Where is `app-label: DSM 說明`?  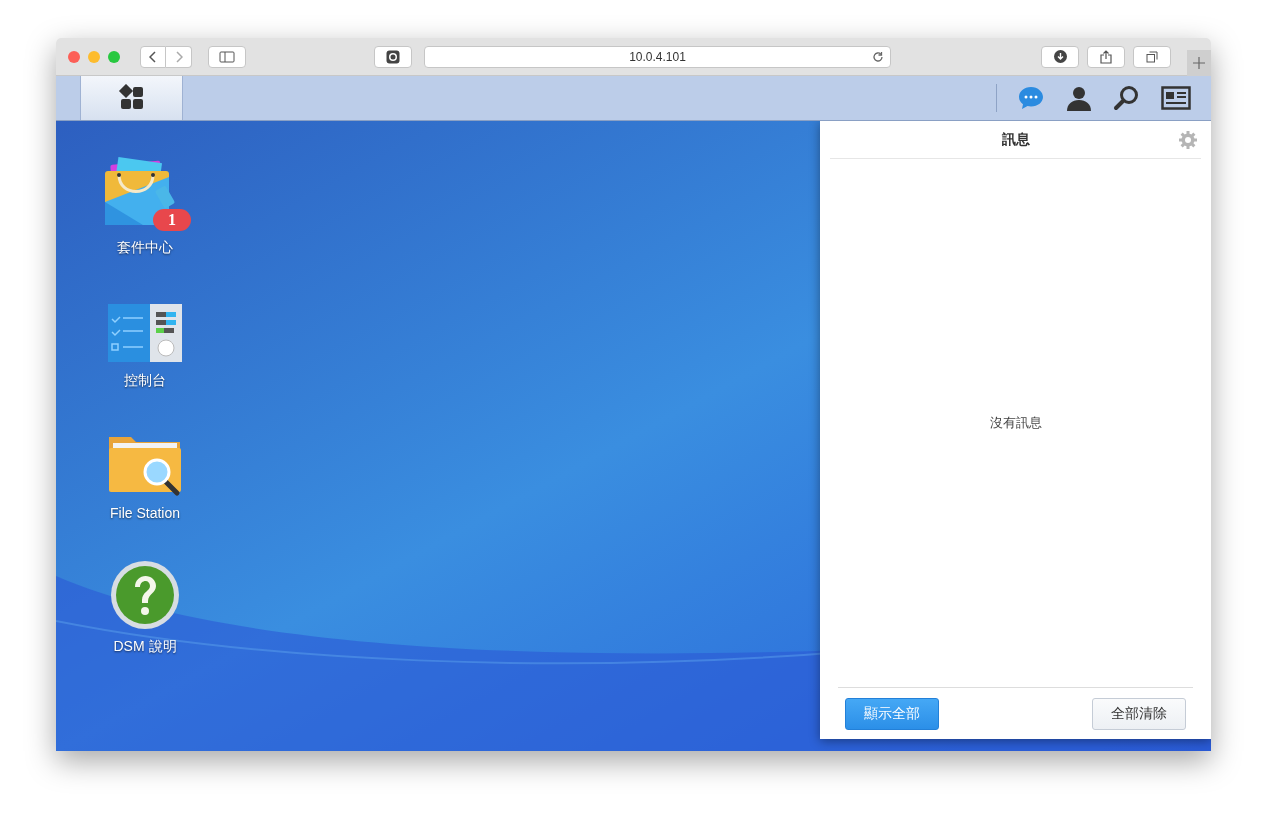
app-label: DSM 說明 is located at coordinates (145, 646).